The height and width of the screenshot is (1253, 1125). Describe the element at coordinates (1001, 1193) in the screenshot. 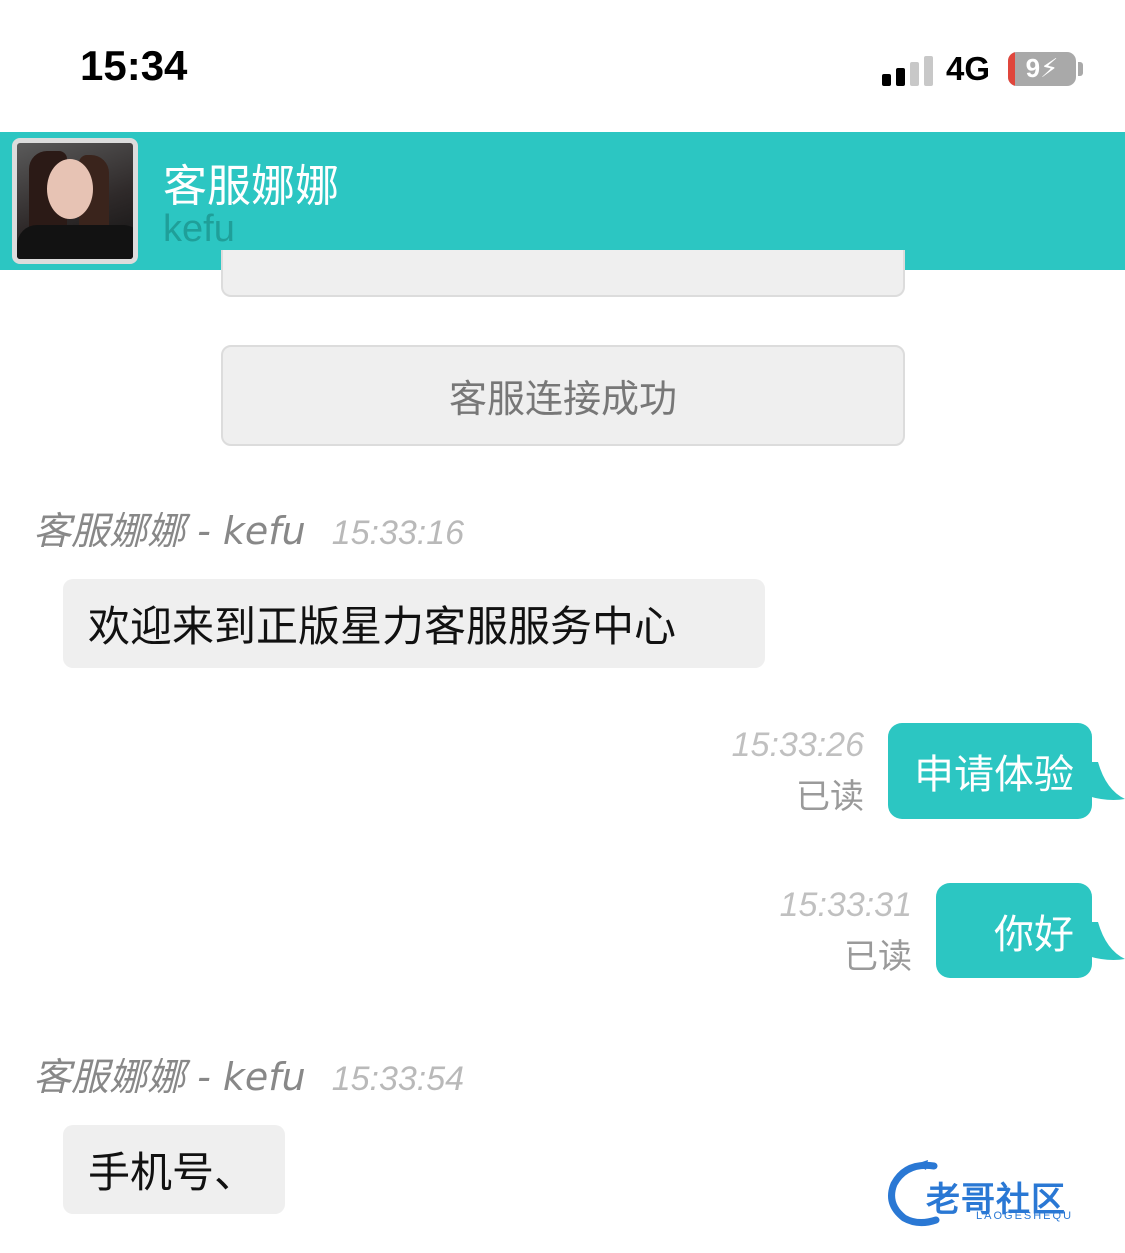

I see `watermark-logo: 老哥社区 LAOGESHEQU` at that location.